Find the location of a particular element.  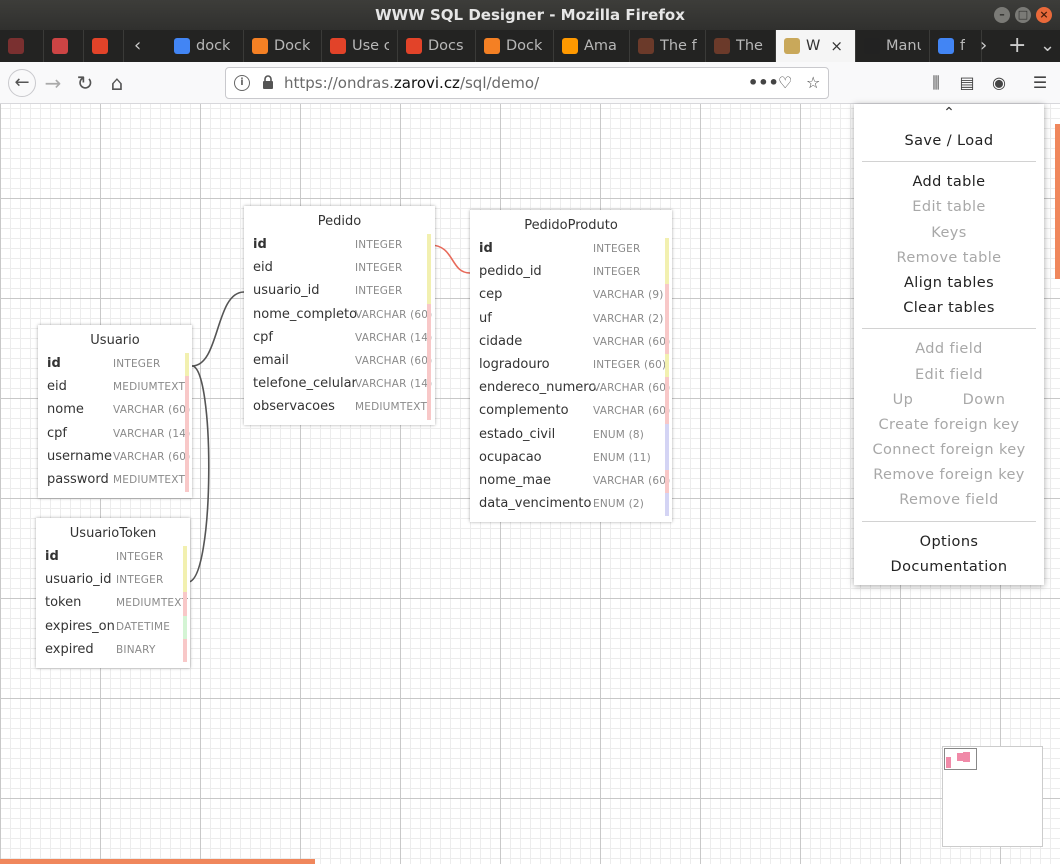

browser-tab: Docs is located at coordinates (437, 46).